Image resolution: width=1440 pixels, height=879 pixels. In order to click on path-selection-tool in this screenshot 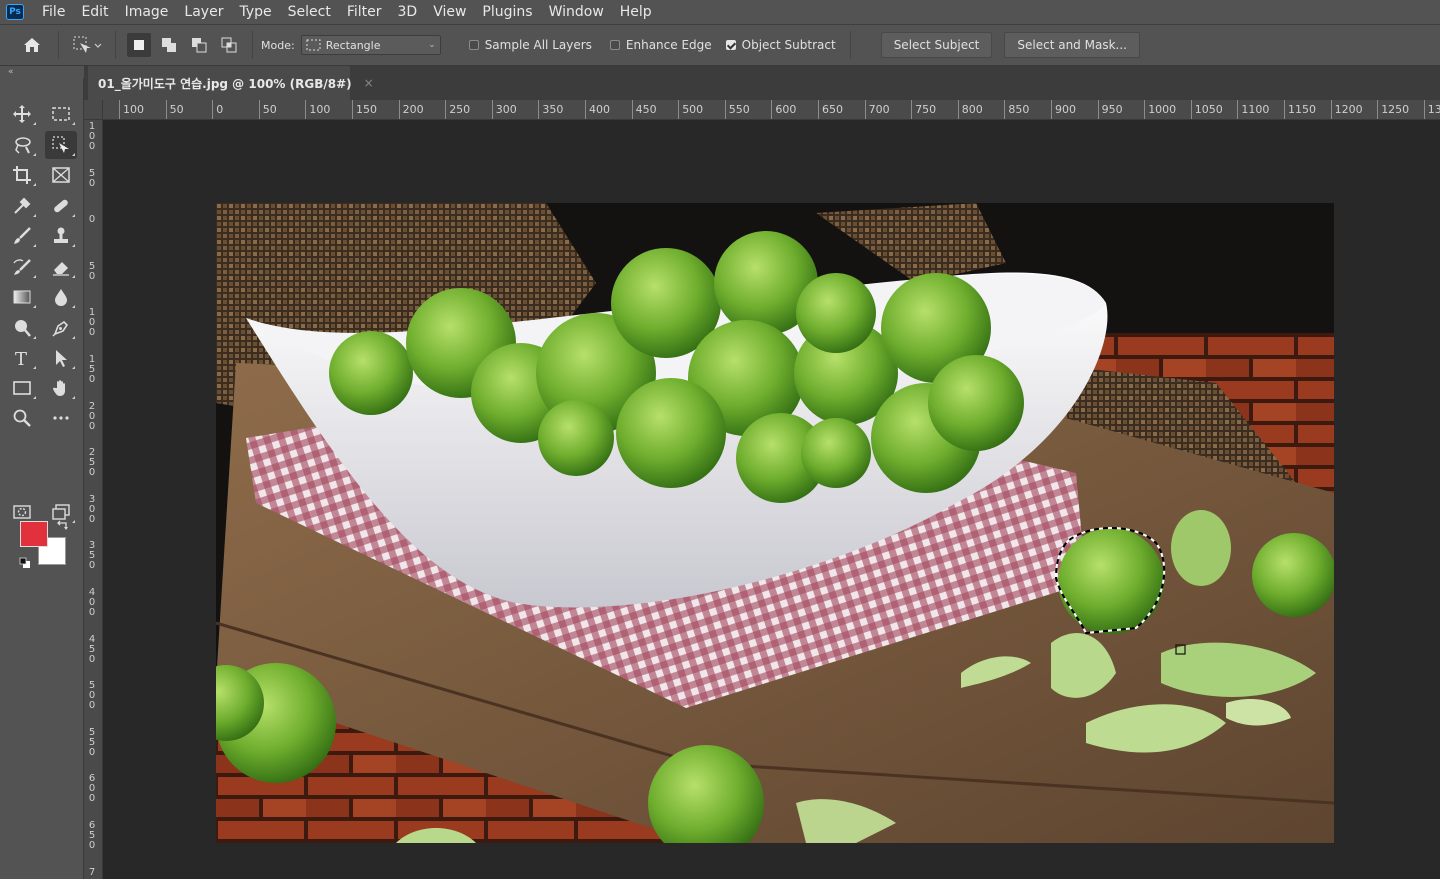, I will do `click(61, 358)`.